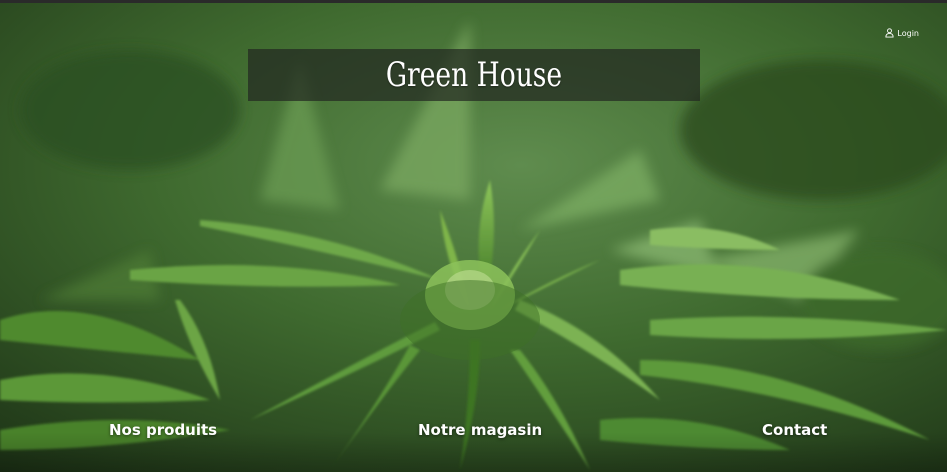 The width and height of the screenshot is (947, 472). I want to click on site-title-banner: Green House, so click(474, 75).